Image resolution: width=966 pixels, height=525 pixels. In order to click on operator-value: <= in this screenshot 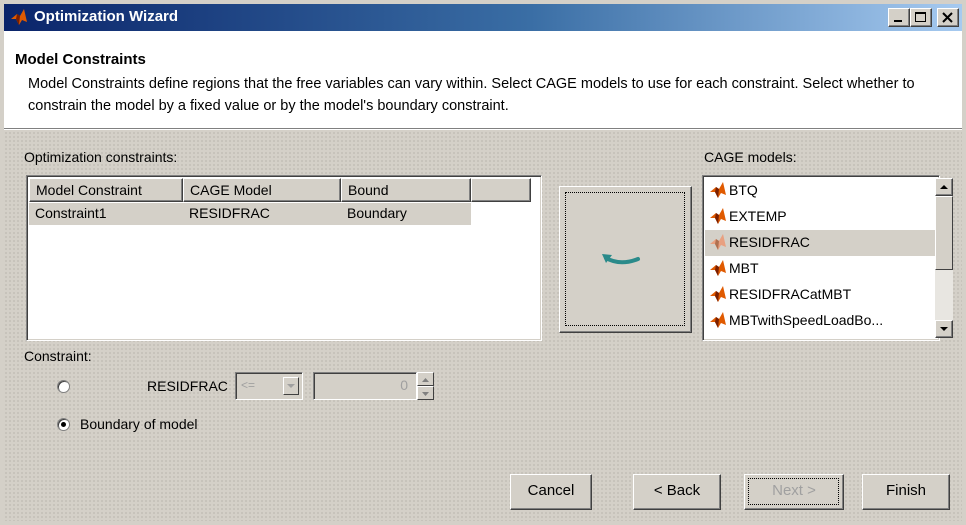, I will do `click(248, 385)`.